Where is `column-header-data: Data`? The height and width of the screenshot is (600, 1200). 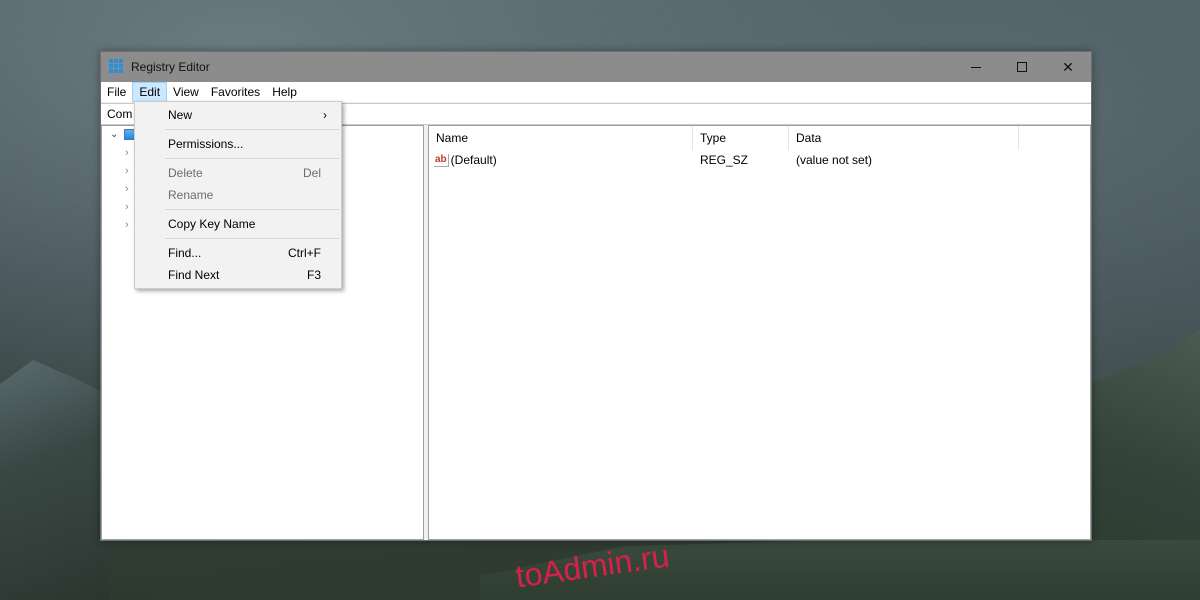 column-header-data: Data is located at coordinates (904, 138).